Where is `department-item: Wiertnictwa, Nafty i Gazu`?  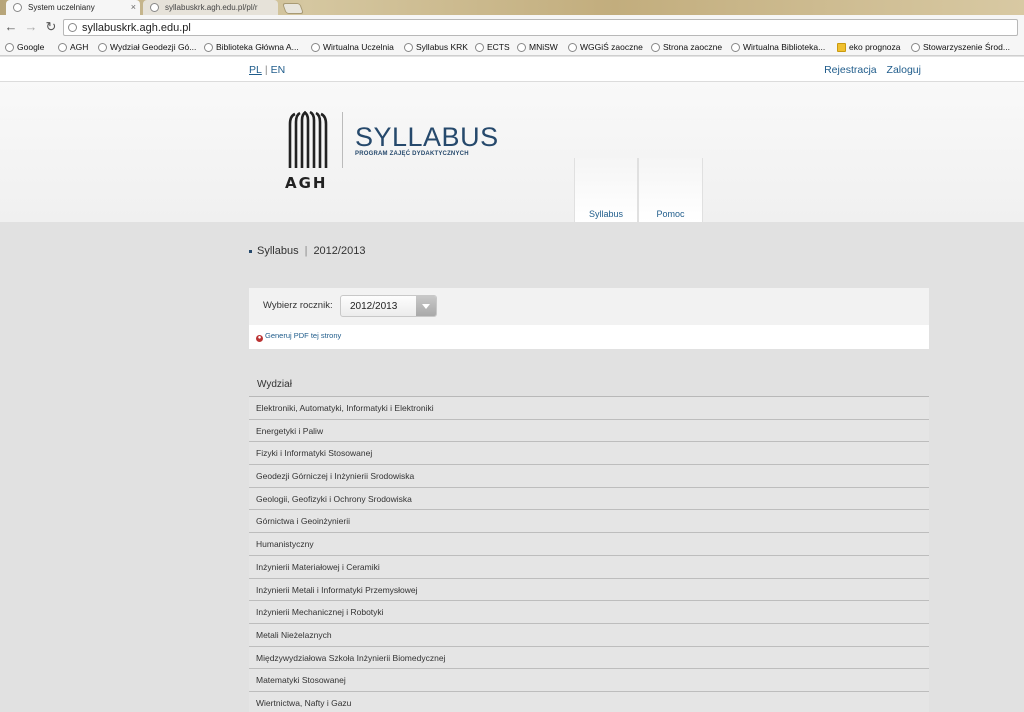
department-item: Wiertnictwa, Nafty i Gazu is located at coordinates (589, 701).